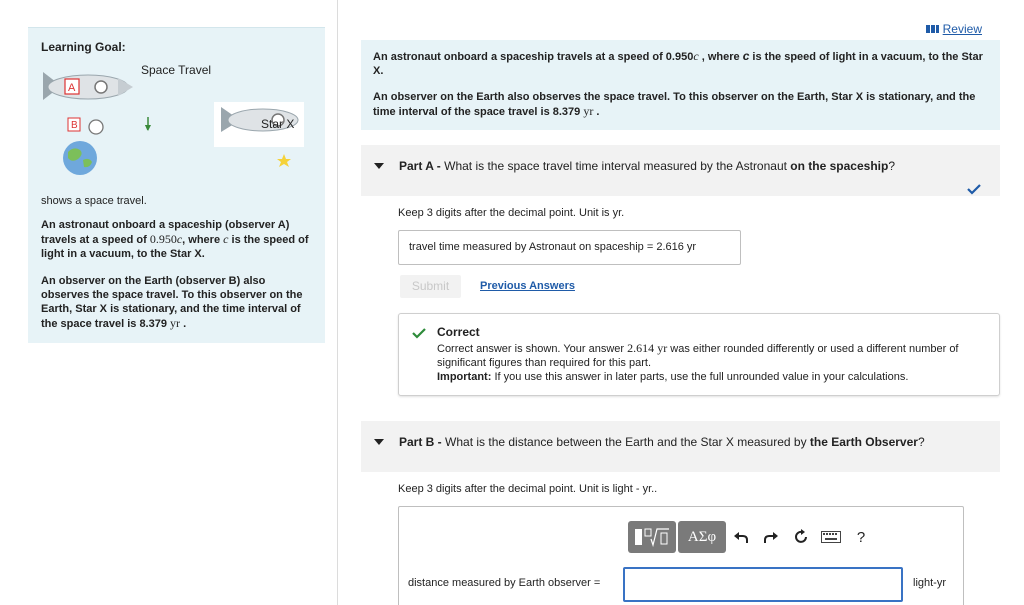 The width and height of the screenshot is (1024, 605). I want to click on velocity-label: v, so click(147, 127).